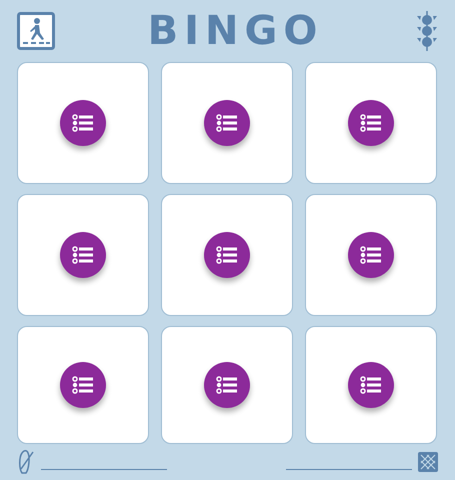 The image size is (455, 480). Describe the element at coordinates (427, 31) in the screenshot. I see `traffic-light-icon` at that location.